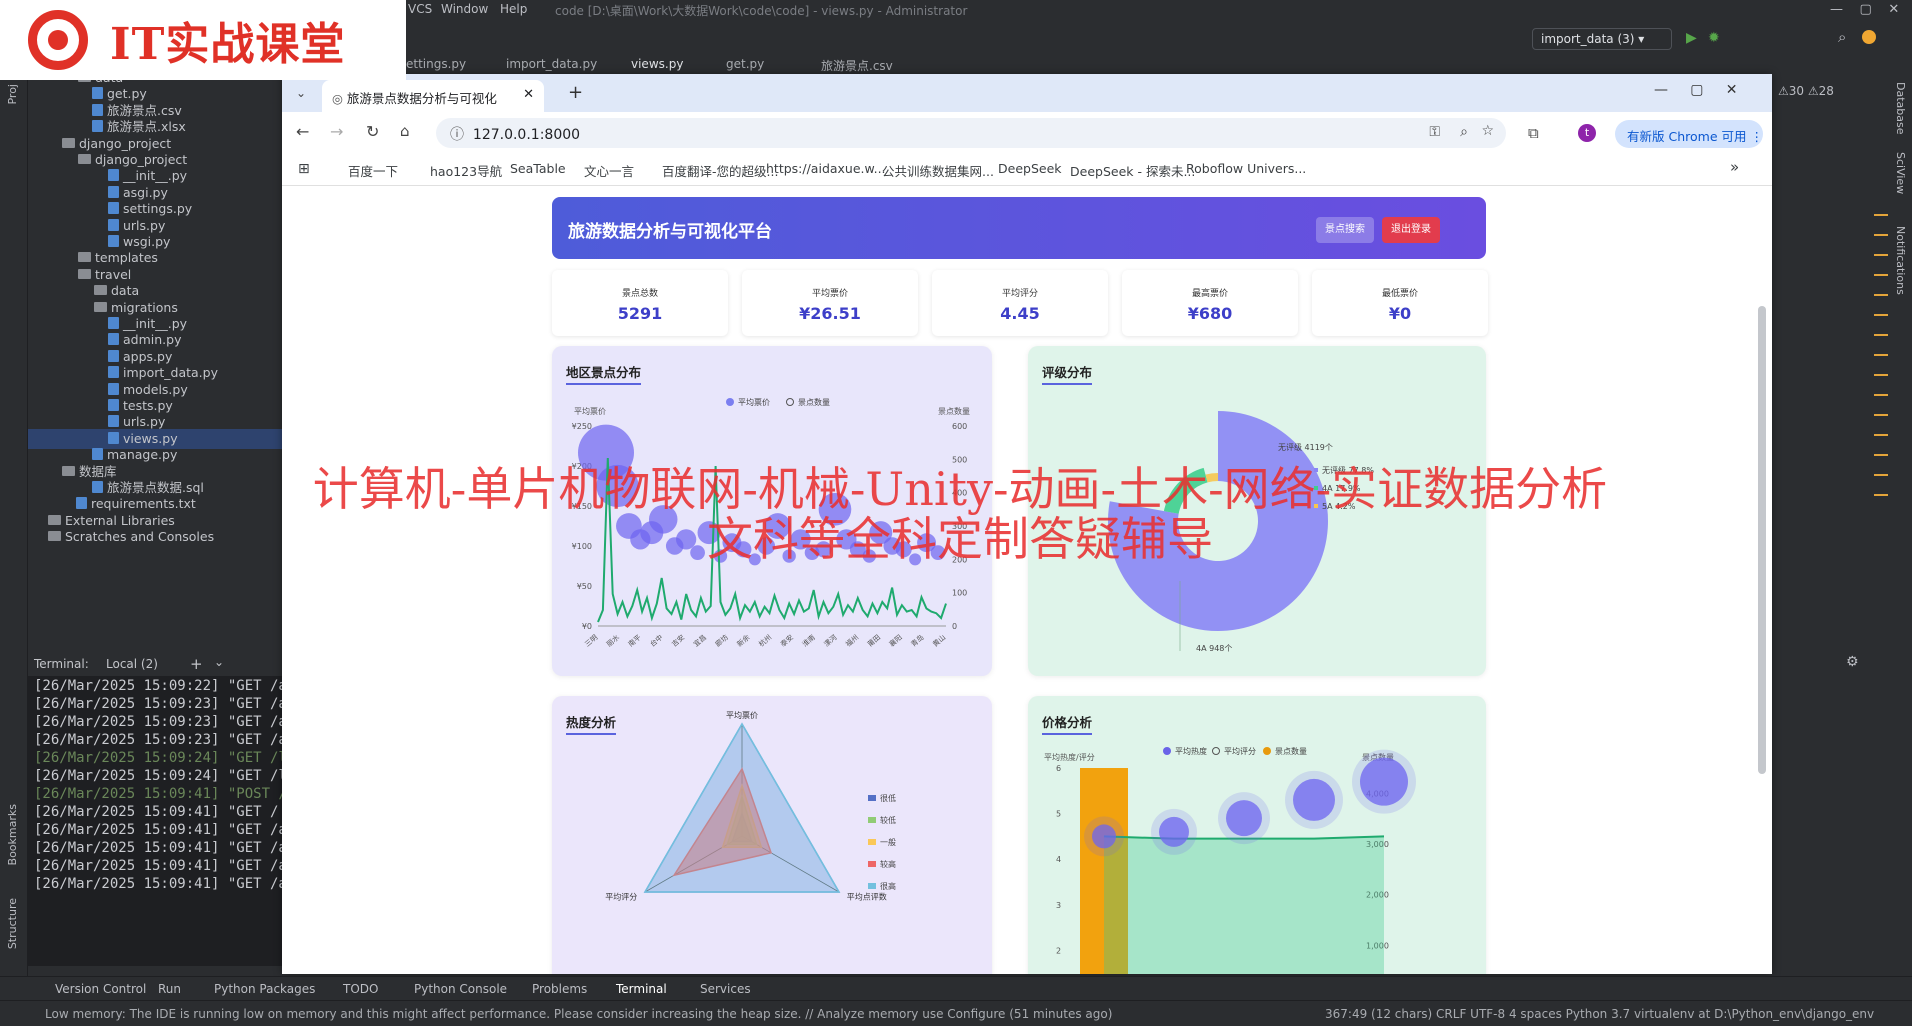 This screenshot has width=1912, height=1026. What do you see at coordinates (959, 426) in the screenshot?
I see `y2-tick-label: 600` at bounding box center [959, 426].